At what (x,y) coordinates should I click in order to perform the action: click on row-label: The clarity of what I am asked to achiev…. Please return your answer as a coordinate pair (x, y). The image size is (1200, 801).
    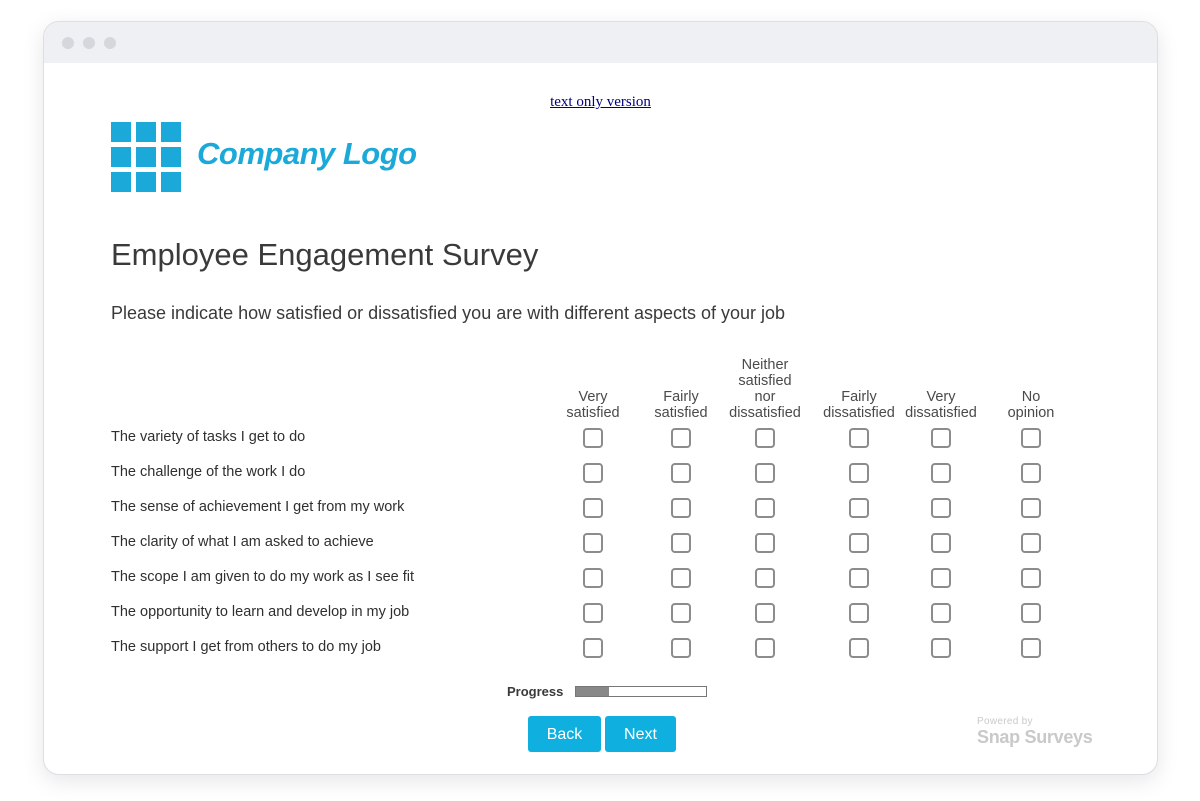
    Looking at the image, I should click on (242, 542).